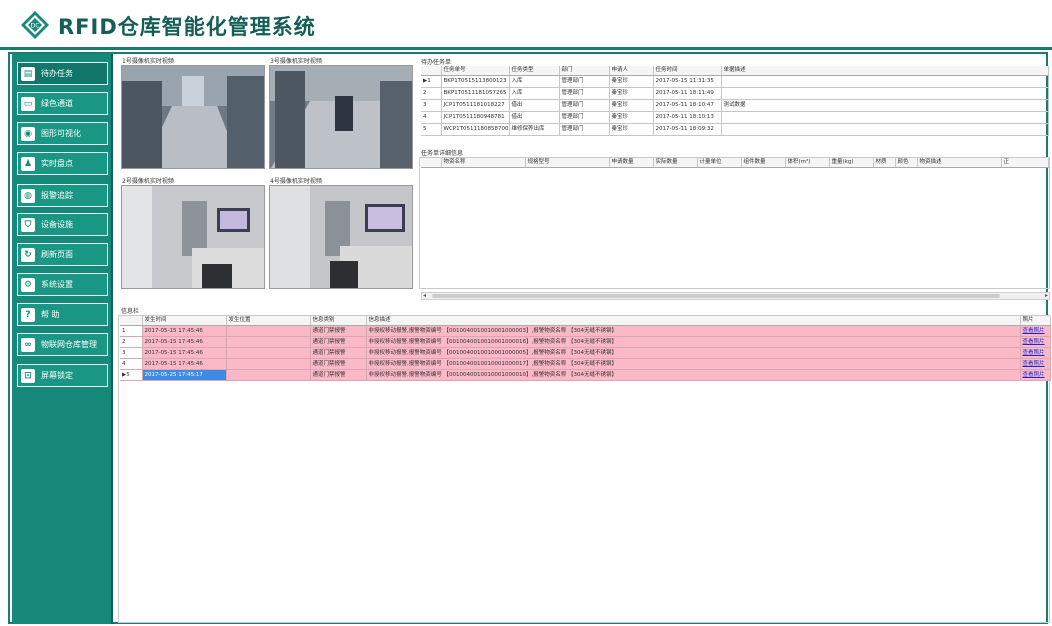 The width and height of the screenshot is (1052, 626). Describe the element at coordinates (62, 284) in the screenshot. I see `sidebar-item-settings: ⚙ 系统设置` at that location.